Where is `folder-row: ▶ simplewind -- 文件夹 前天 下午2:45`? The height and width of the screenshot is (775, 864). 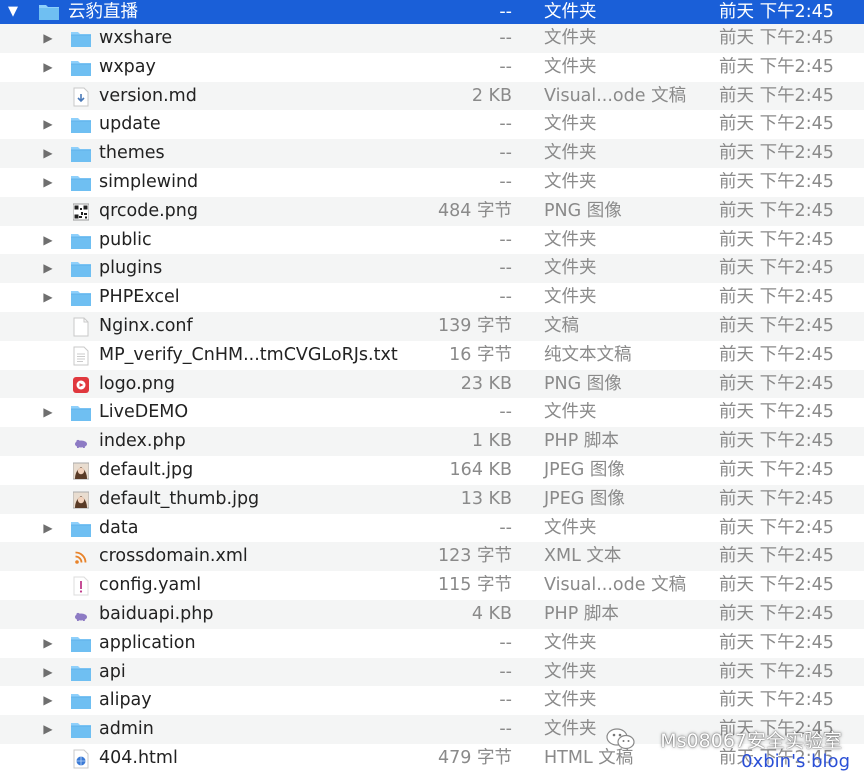 folder-row: ▶ simplewind -- 文件夹 前天 下午2:45 is located at coordinates (432, 182).